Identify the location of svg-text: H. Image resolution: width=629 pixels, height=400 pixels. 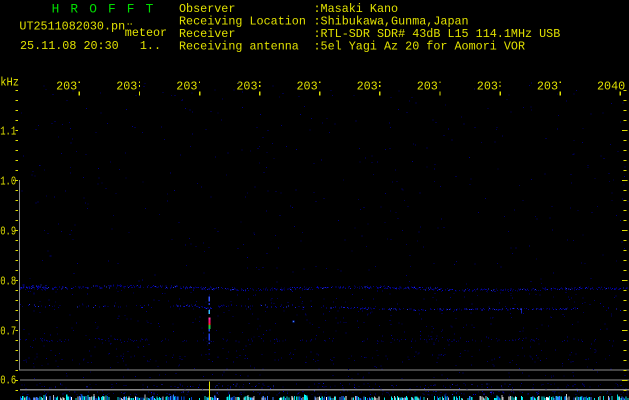
(56, 9).